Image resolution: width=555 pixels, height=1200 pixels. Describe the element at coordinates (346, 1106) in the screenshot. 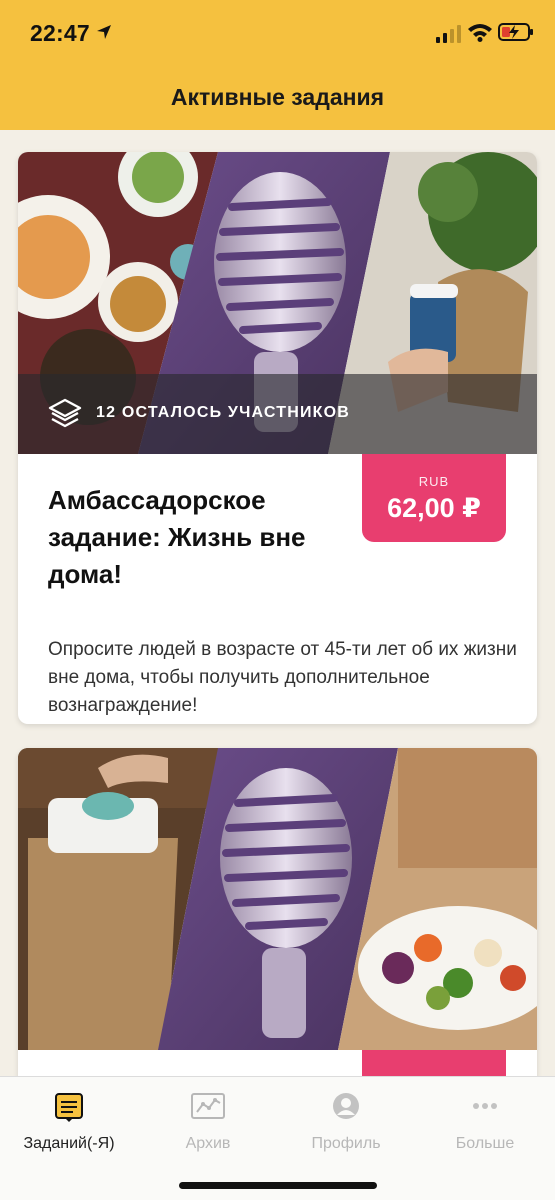

I see `profile-icon` at that location.